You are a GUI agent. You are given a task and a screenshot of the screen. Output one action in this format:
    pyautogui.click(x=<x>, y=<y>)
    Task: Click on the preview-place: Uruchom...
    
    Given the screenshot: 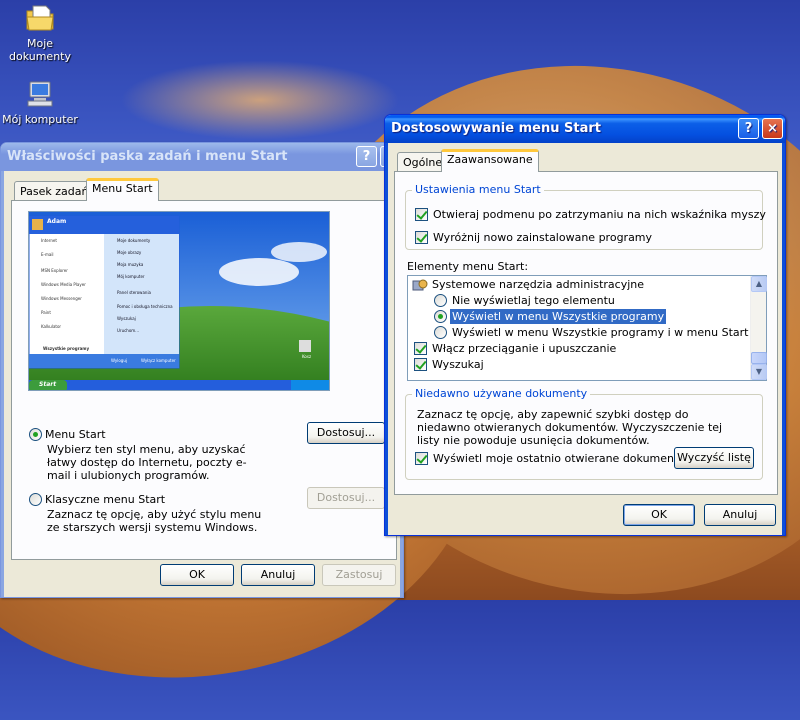 What is the action you would take?
    pyautogui.click(x=128, y=330)
    